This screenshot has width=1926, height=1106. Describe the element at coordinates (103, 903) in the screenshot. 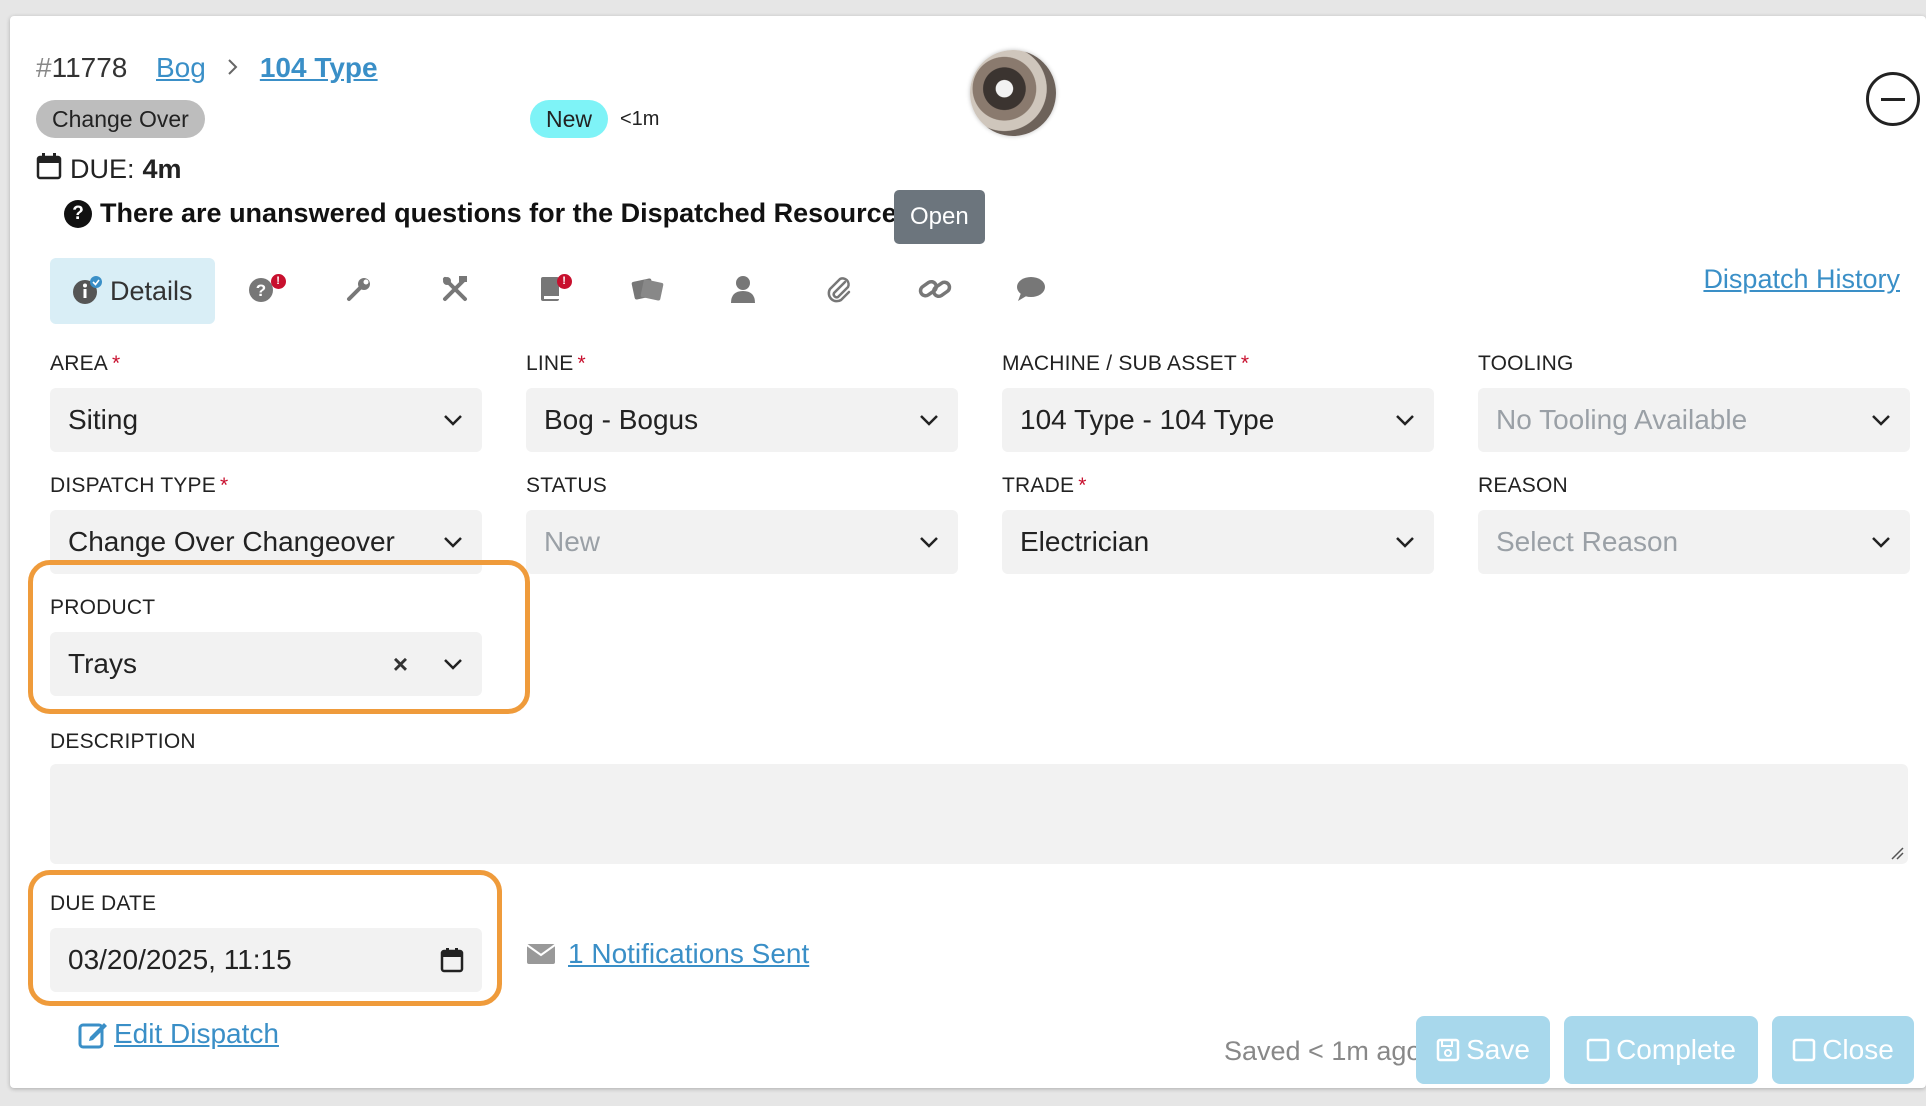

I see `due-date-label: DUE DATE` at that location.